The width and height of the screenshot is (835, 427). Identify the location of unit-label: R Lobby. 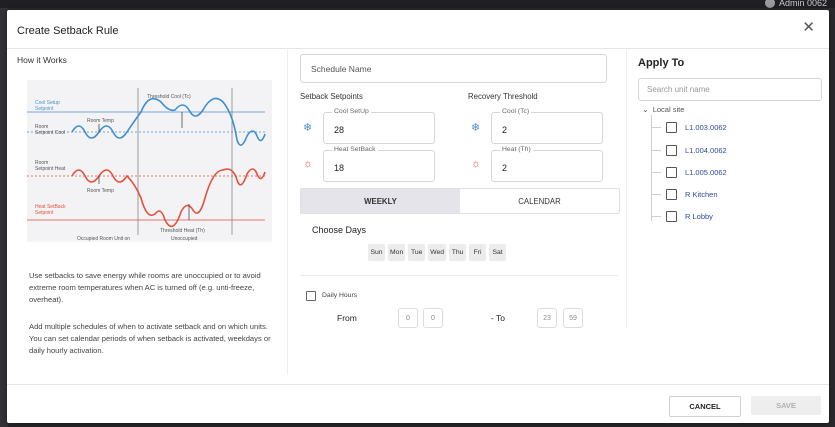
(699, 216).